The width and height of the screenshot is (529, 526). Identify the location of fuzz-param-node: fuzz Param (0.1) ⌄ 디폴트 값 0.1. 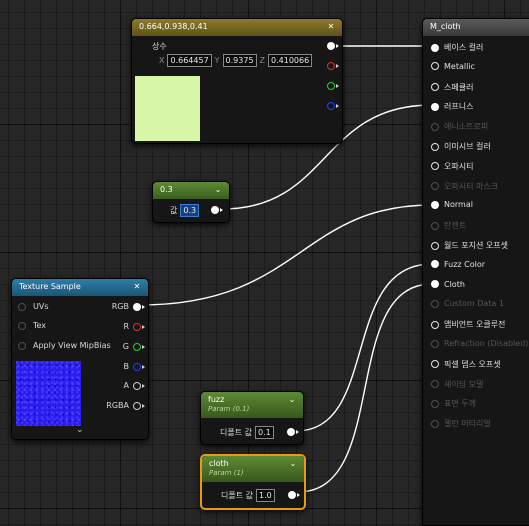
(252, 418).